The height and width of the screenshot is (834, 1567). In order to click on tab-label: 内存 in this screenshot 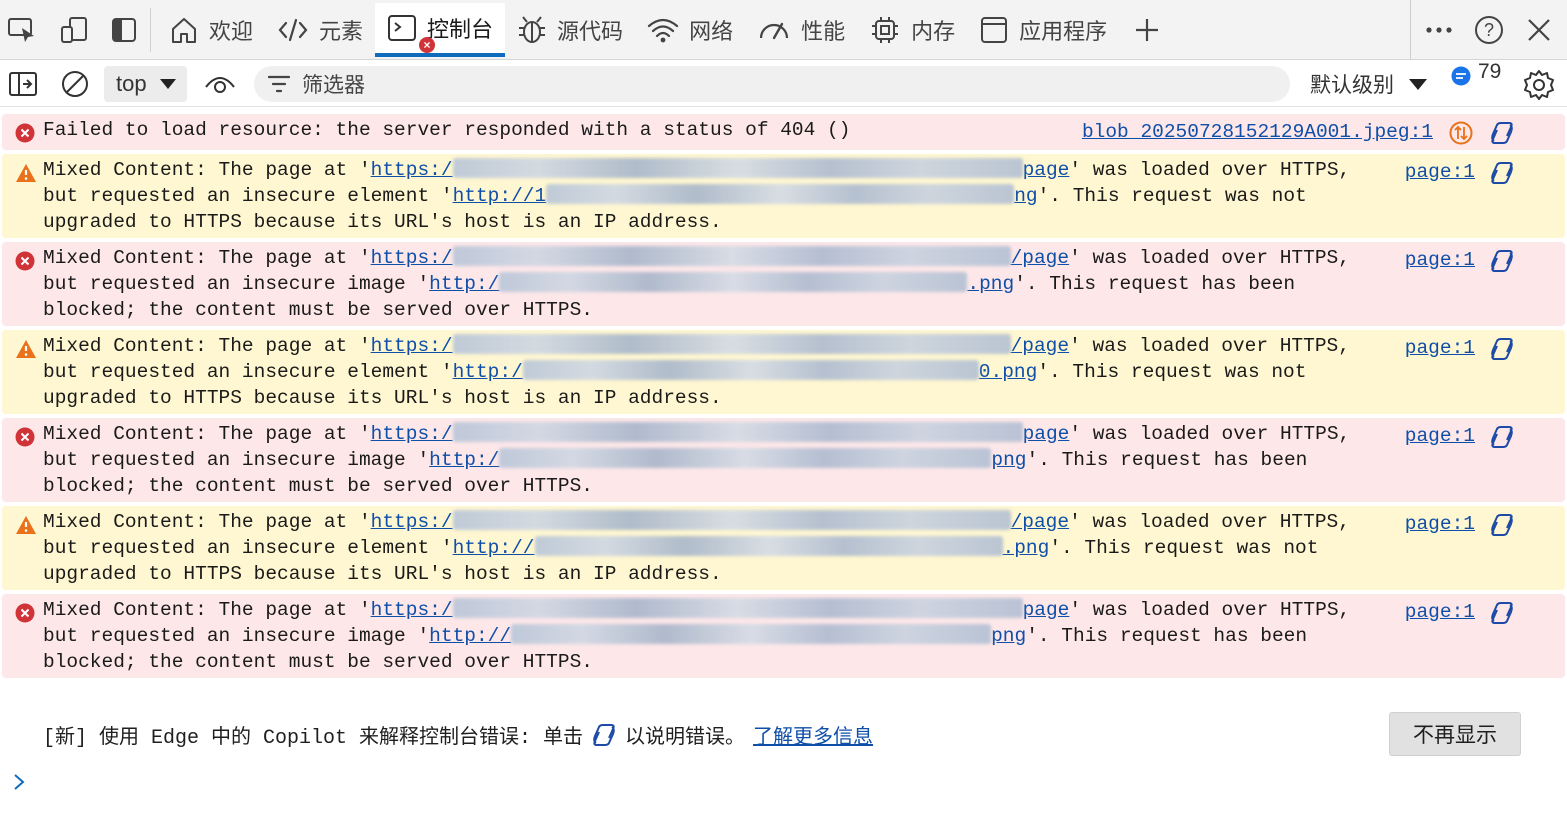, I will do `click(933, 31)`.